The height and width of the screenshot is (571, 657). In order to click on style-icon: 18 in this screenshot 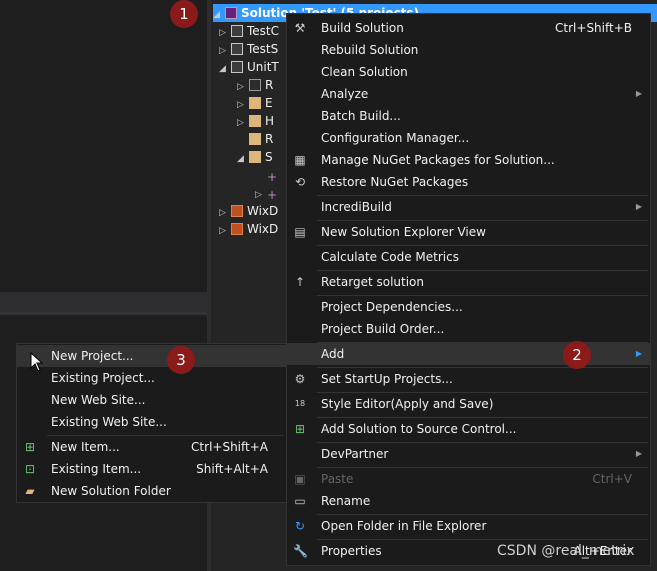, I will do `click(300, 403)`.